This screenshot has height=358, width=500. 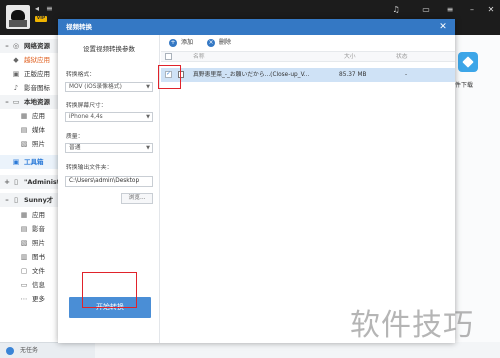 What do you see at coordinates (75, 137) in the screenshot?
I see `quality-label: 质量：` at bounding box center [75, 137].